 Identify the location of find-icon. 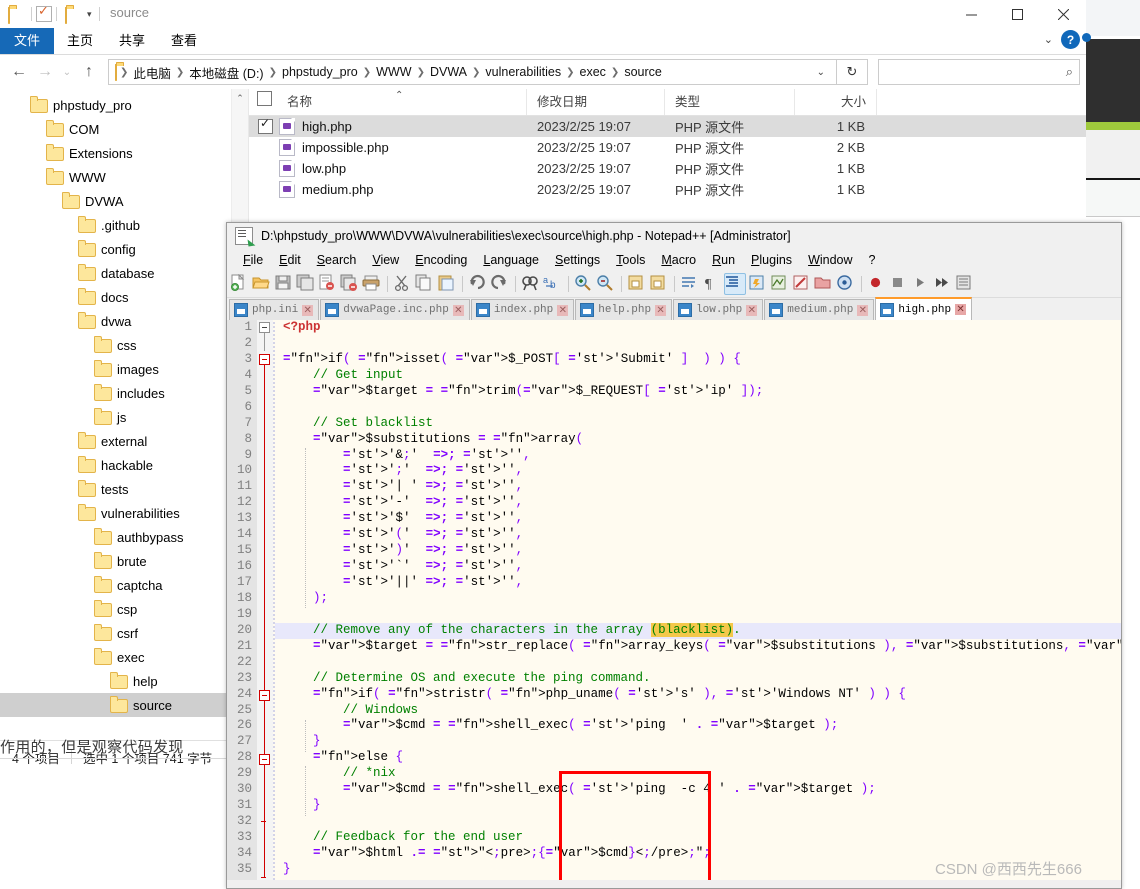
(531, 284).